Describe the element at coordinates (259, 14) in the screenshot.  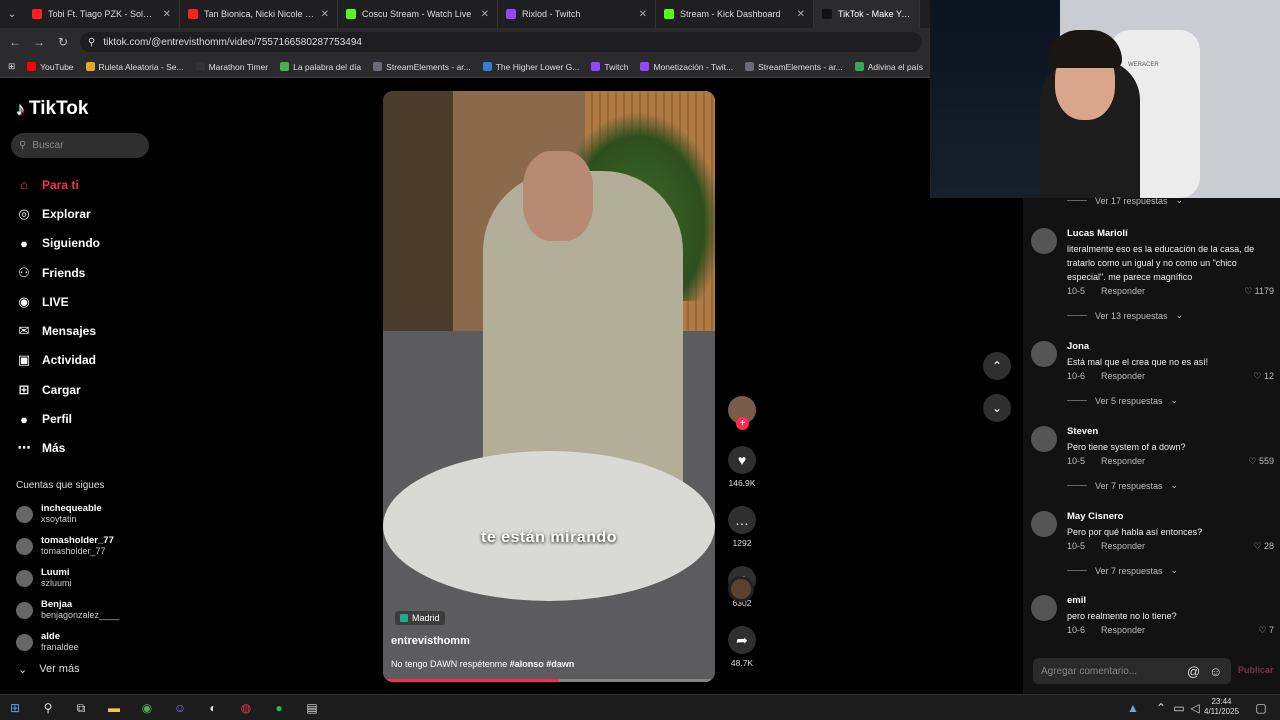
I see `browser-tab: Tan Bionica, Nicki Nicole - Boq ✕` at that location.